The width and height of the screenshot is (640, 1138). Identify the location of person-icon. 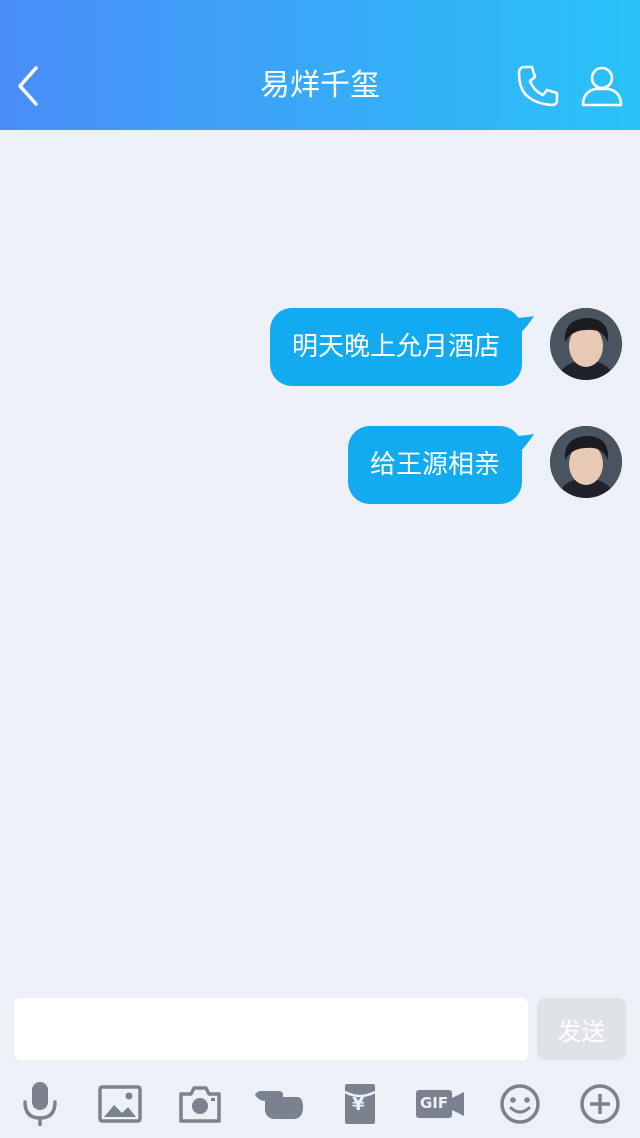
(602, 86).